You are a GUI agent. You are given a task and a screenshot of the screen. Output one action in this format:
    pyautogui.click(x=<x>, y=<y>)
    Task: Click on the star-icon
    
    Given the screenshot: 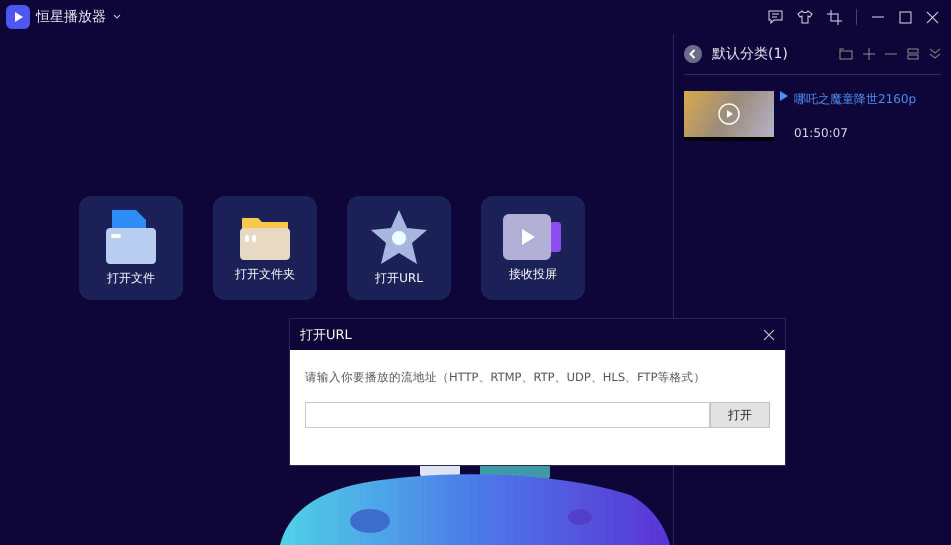 What is the action you would take?
    pyautogui.click(x=399, y=237)
    